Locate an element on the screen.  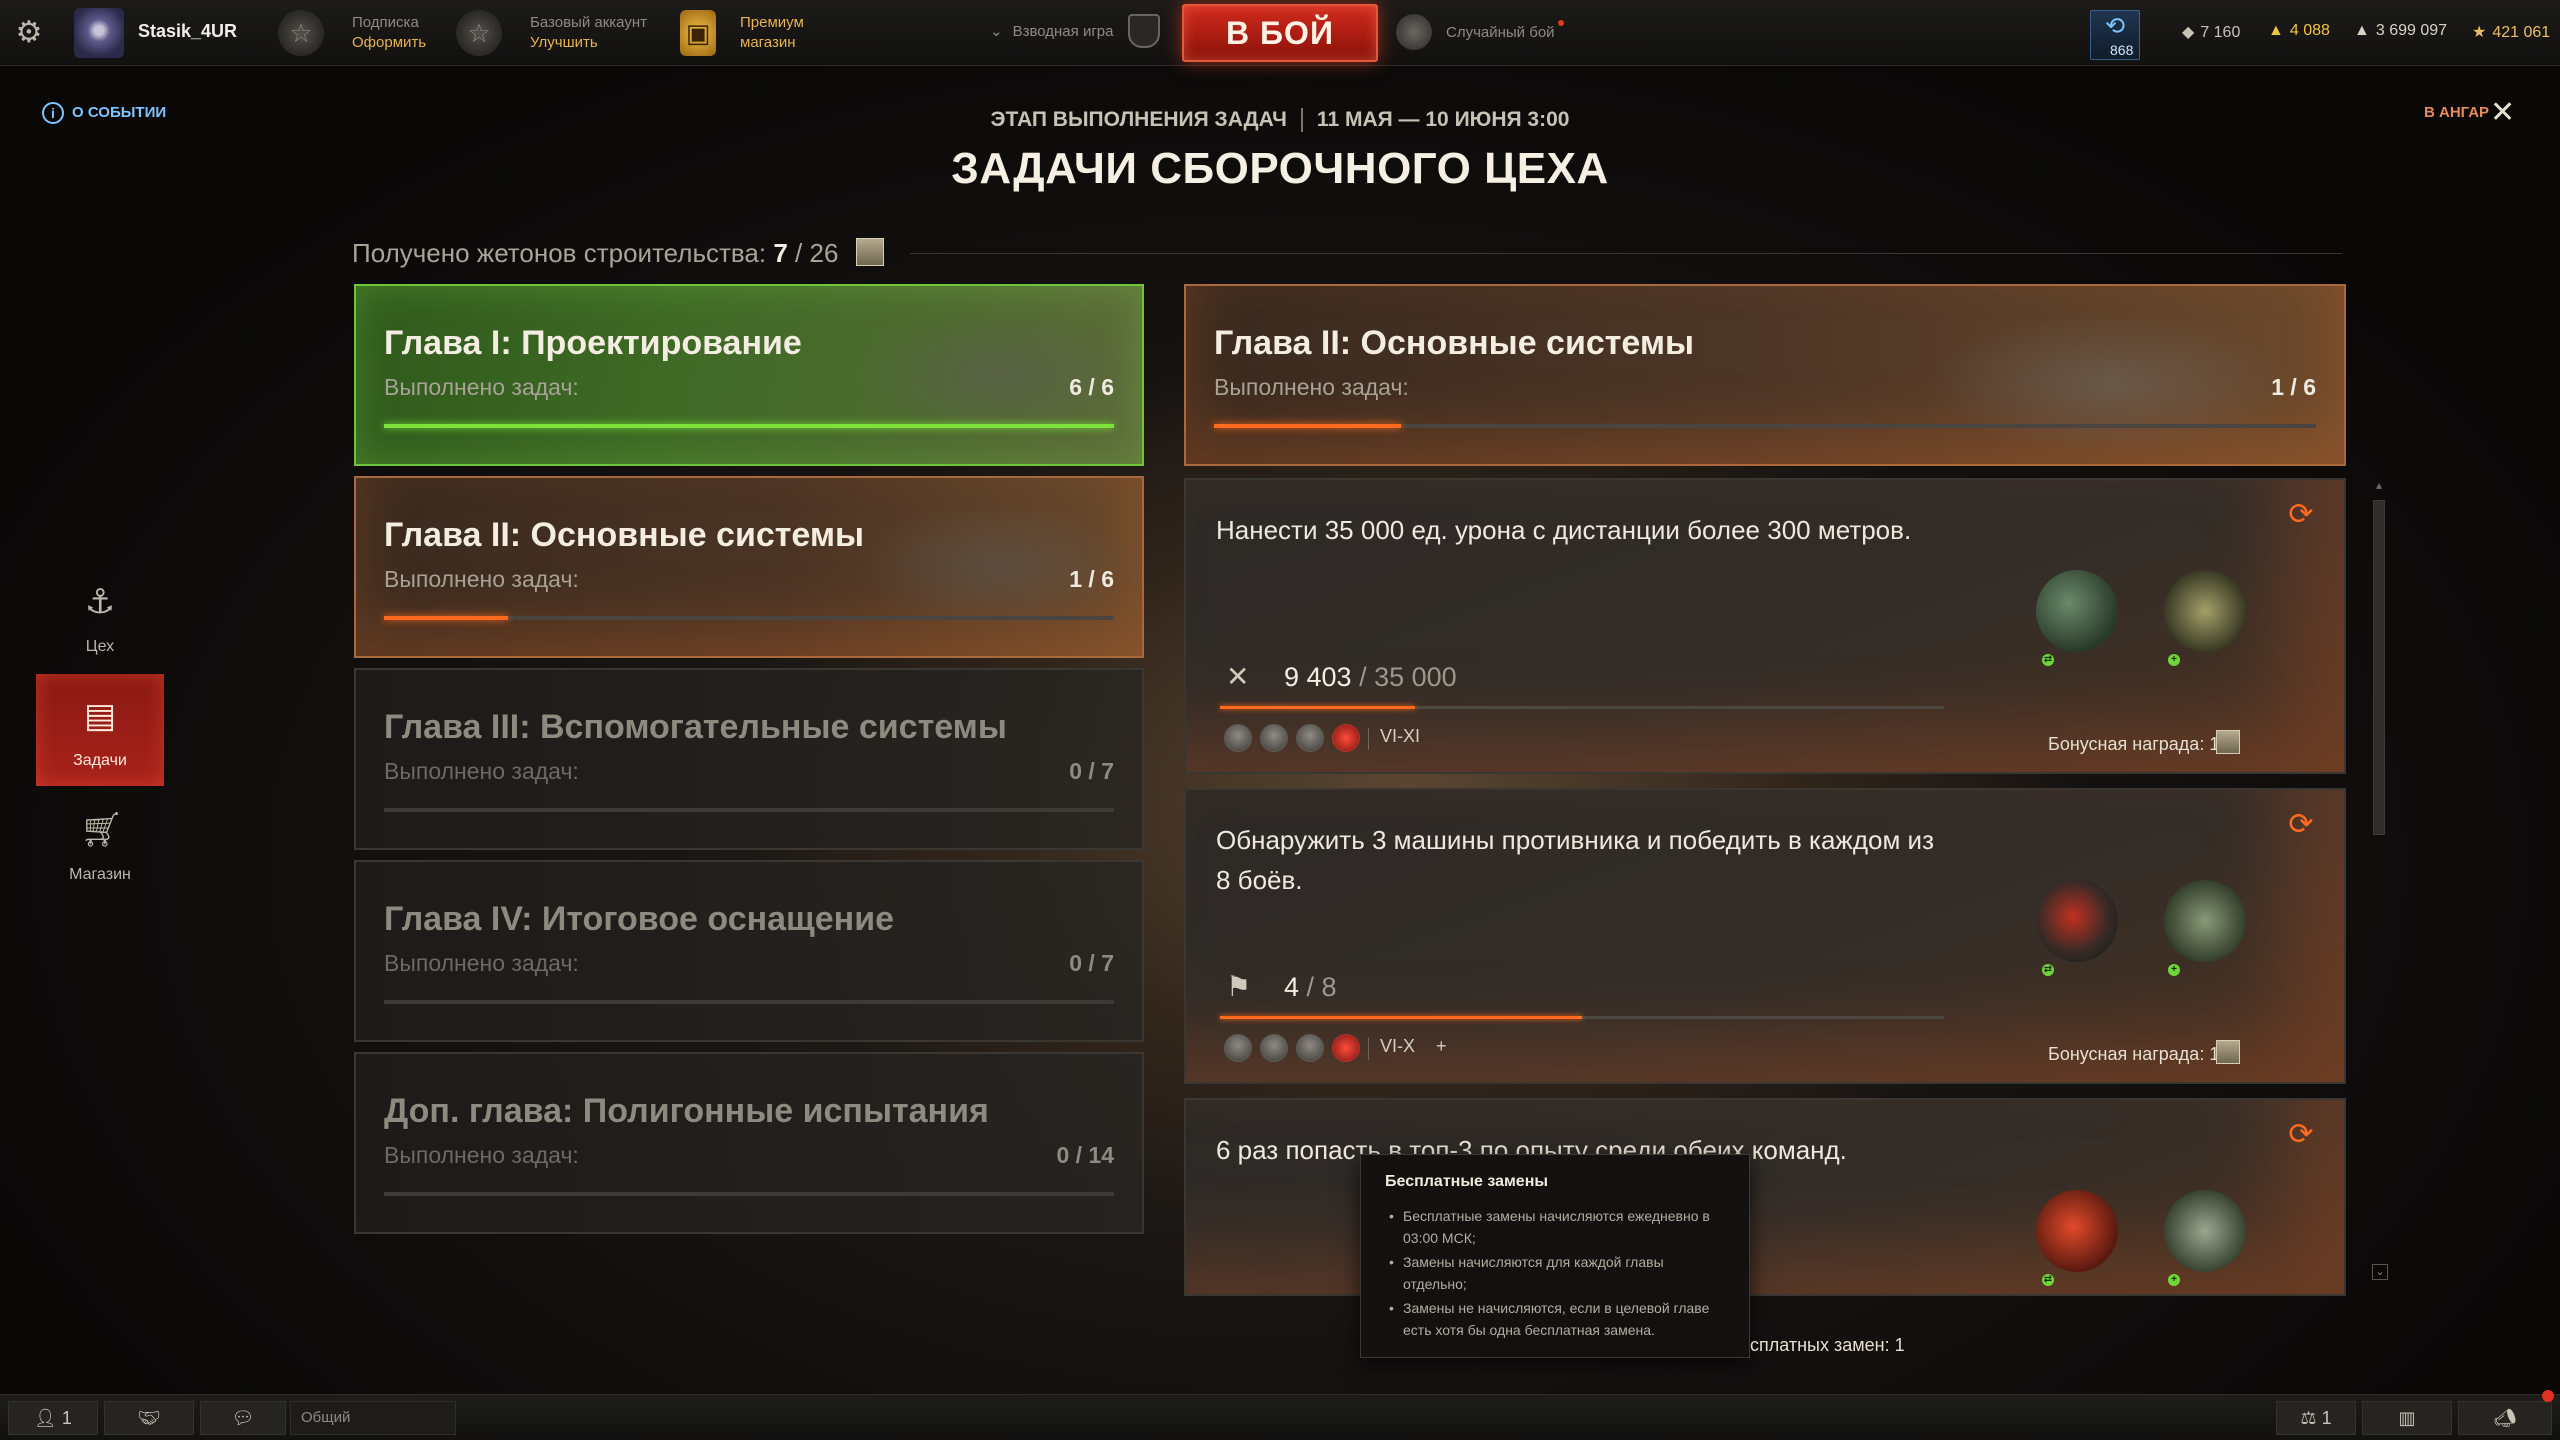
notifications-center-button: 📣︎ is located at coordinates (2505, 1418).